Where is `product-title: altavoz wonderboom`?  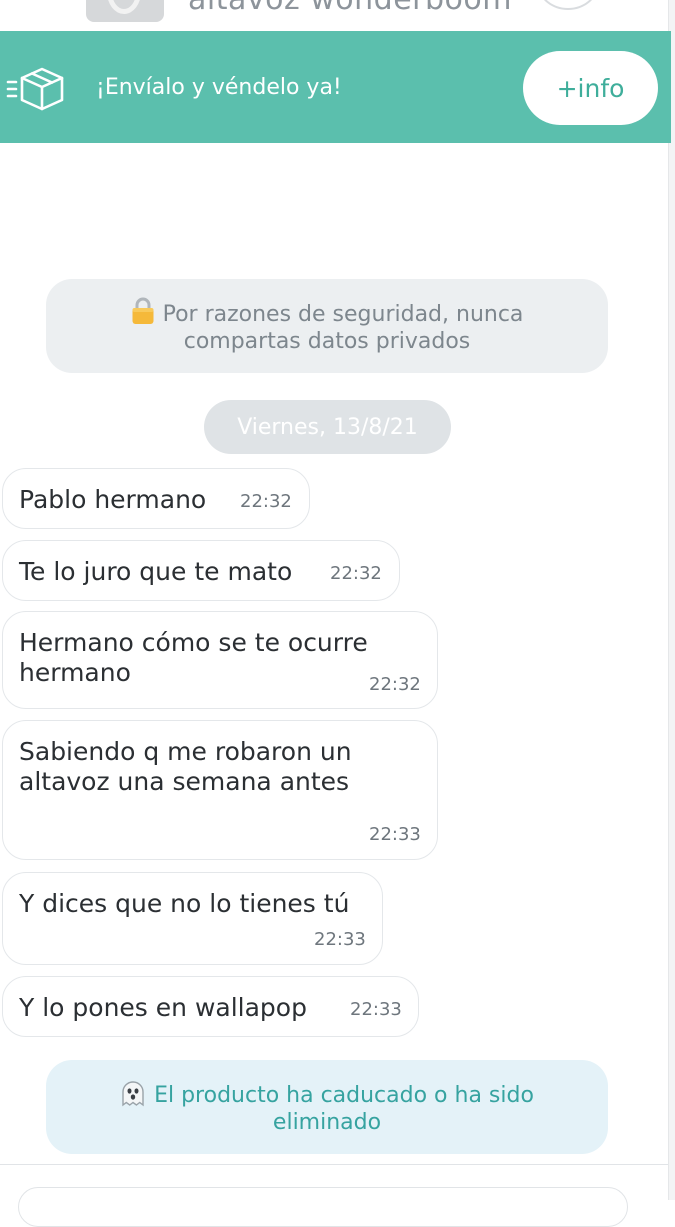
product-title: altavoz wonderboom is located at coordinates (350, 8).